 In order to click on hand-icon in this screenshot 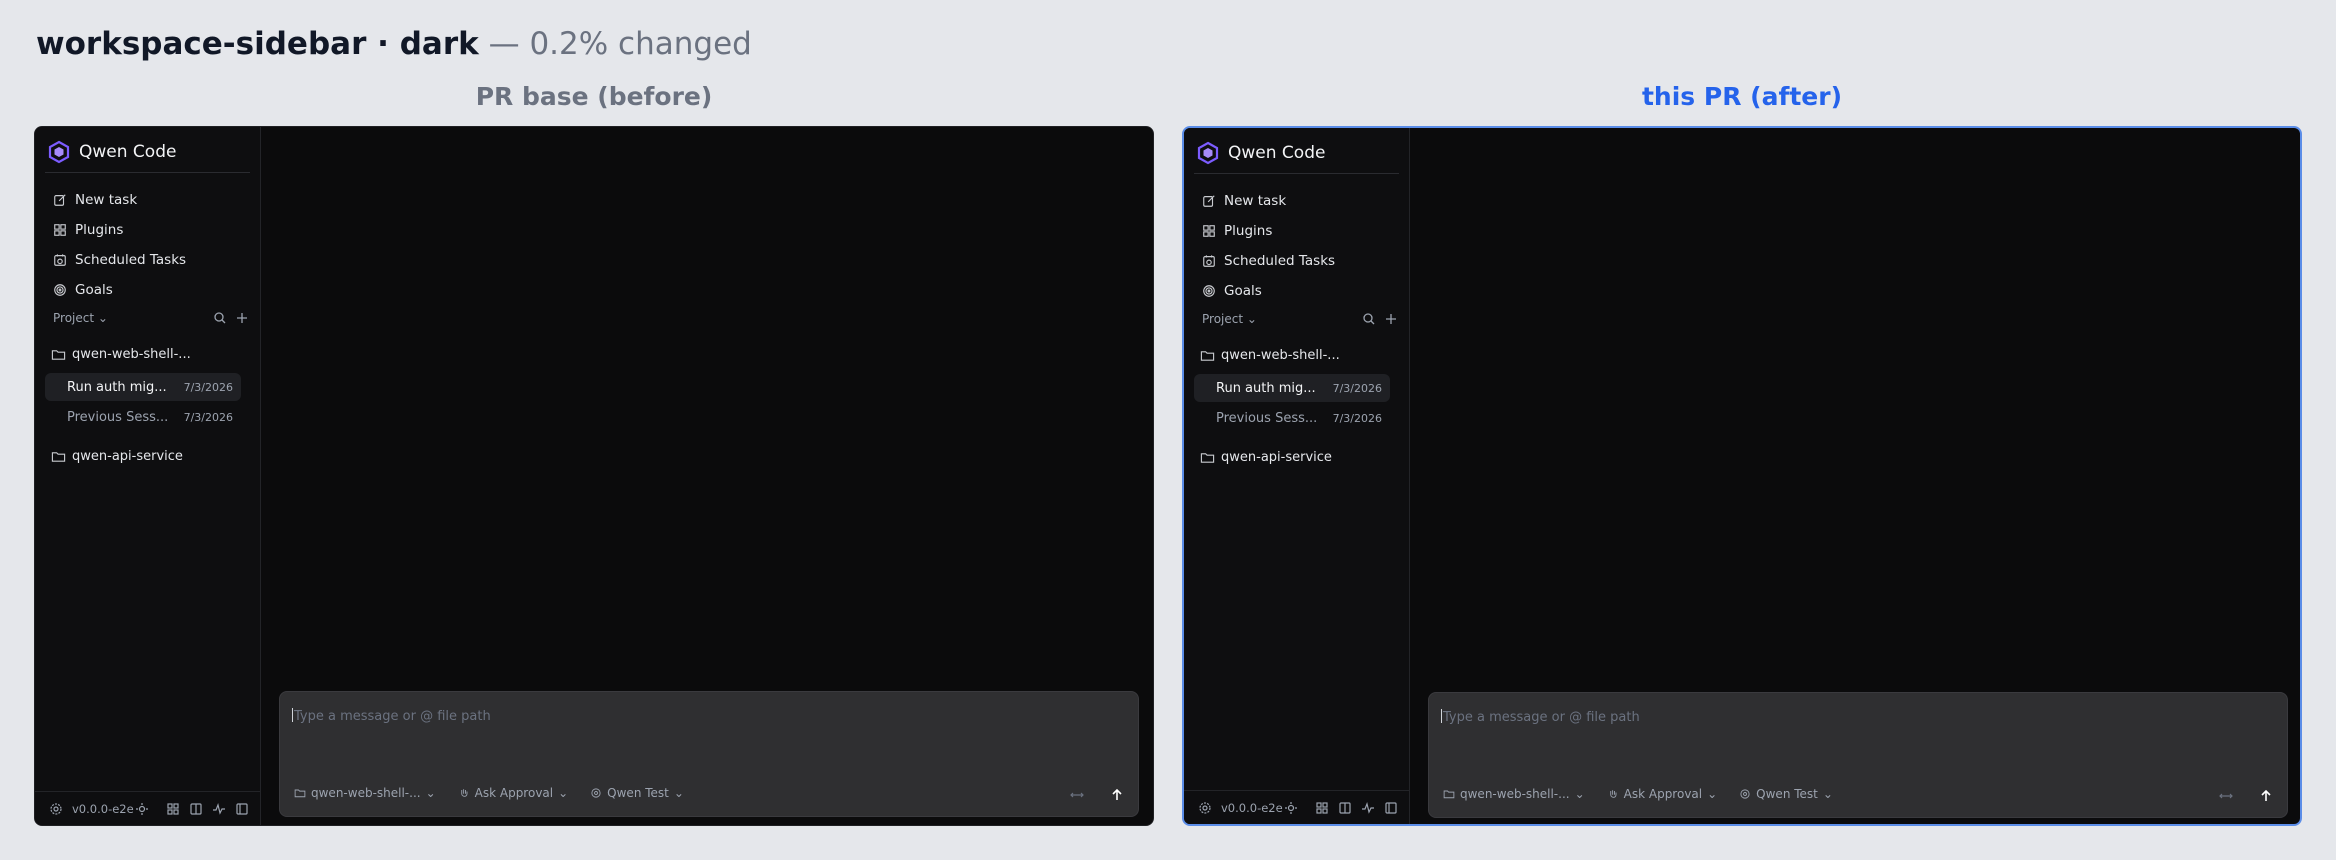, I will do `click(1613, 794)`.